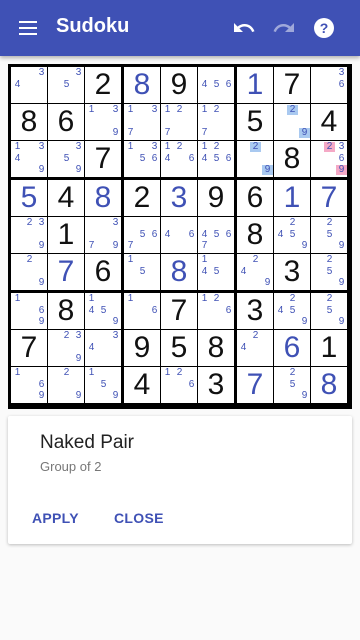 Image resolution: width=360 pixels, height=640 pixels. What do you see at coordinates (66, 159) in the screenshot?
I see `sudoku-cell: 359` at bounding box center [66, 159].